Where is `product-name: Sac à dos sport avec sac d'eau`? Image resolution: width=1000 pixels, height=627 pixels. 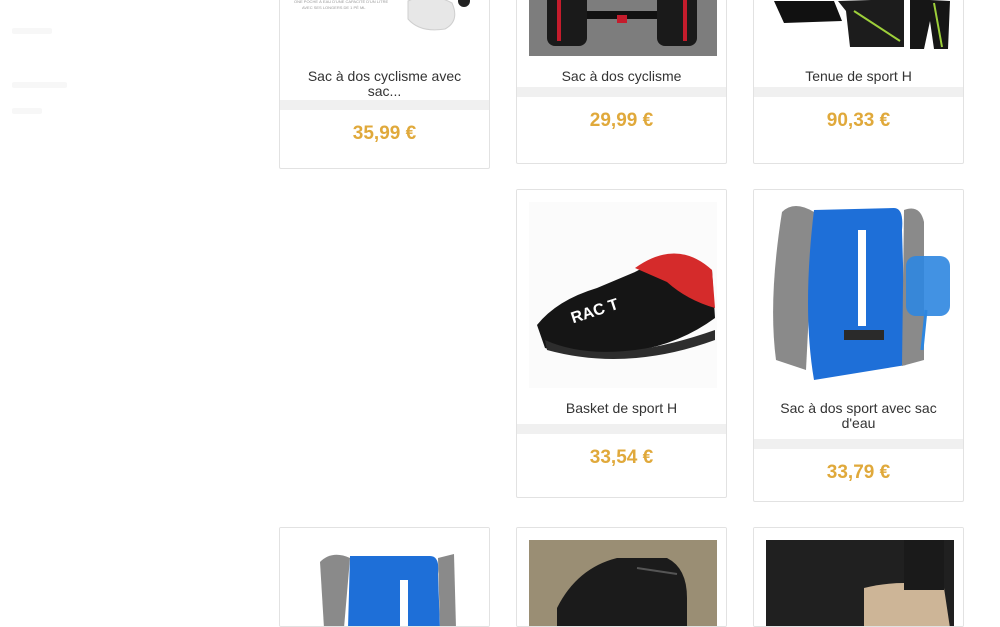
product-name: Sac à dos sport avec sac d'eau is located at coordinates (858, 416).